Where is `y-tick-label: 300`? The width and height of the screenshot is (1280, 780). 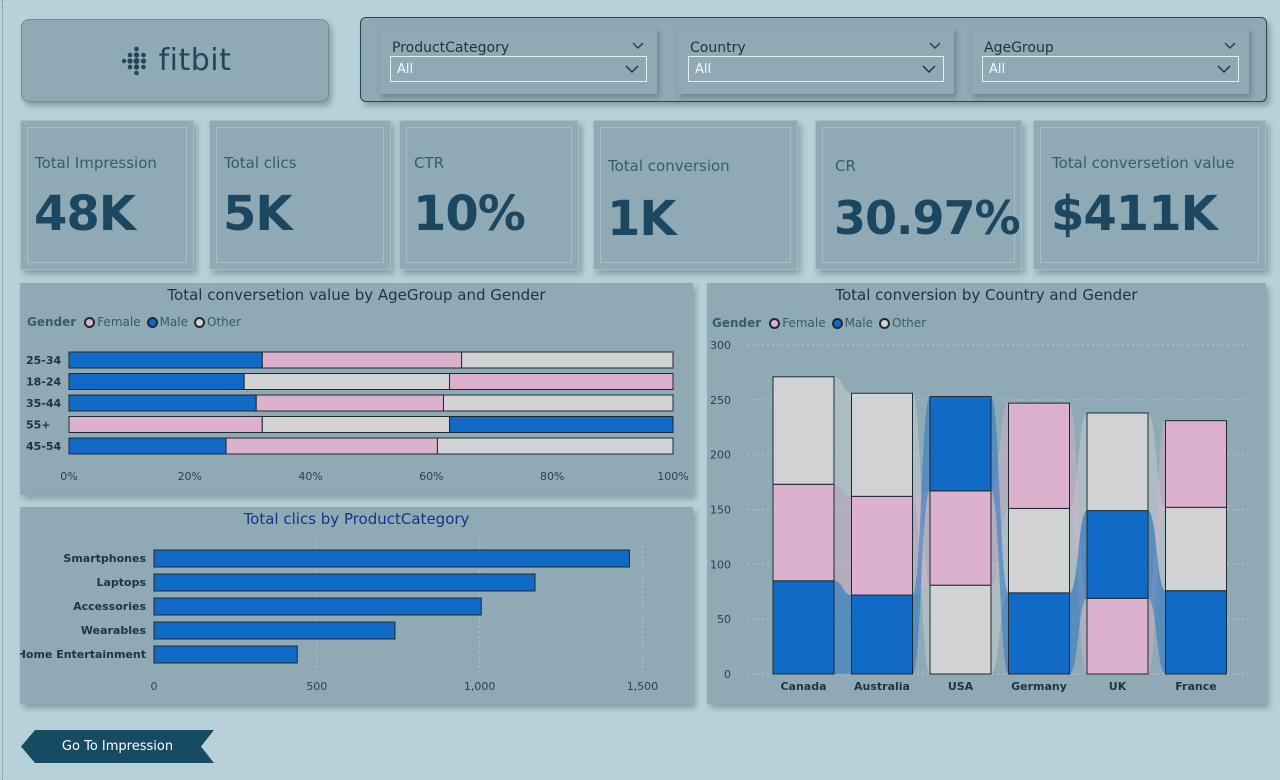
y-tick-label: 300 is located at coordinates (720, 345).